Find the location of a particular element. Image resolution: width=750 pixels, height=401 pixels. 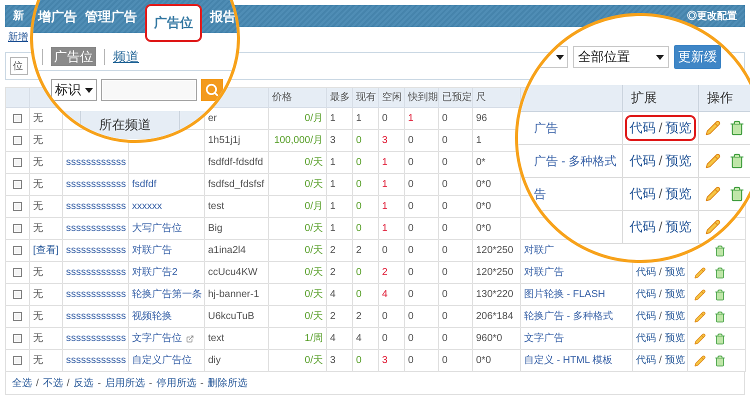

nav-tab: 管理广告 is located at coordinates (111, 17).